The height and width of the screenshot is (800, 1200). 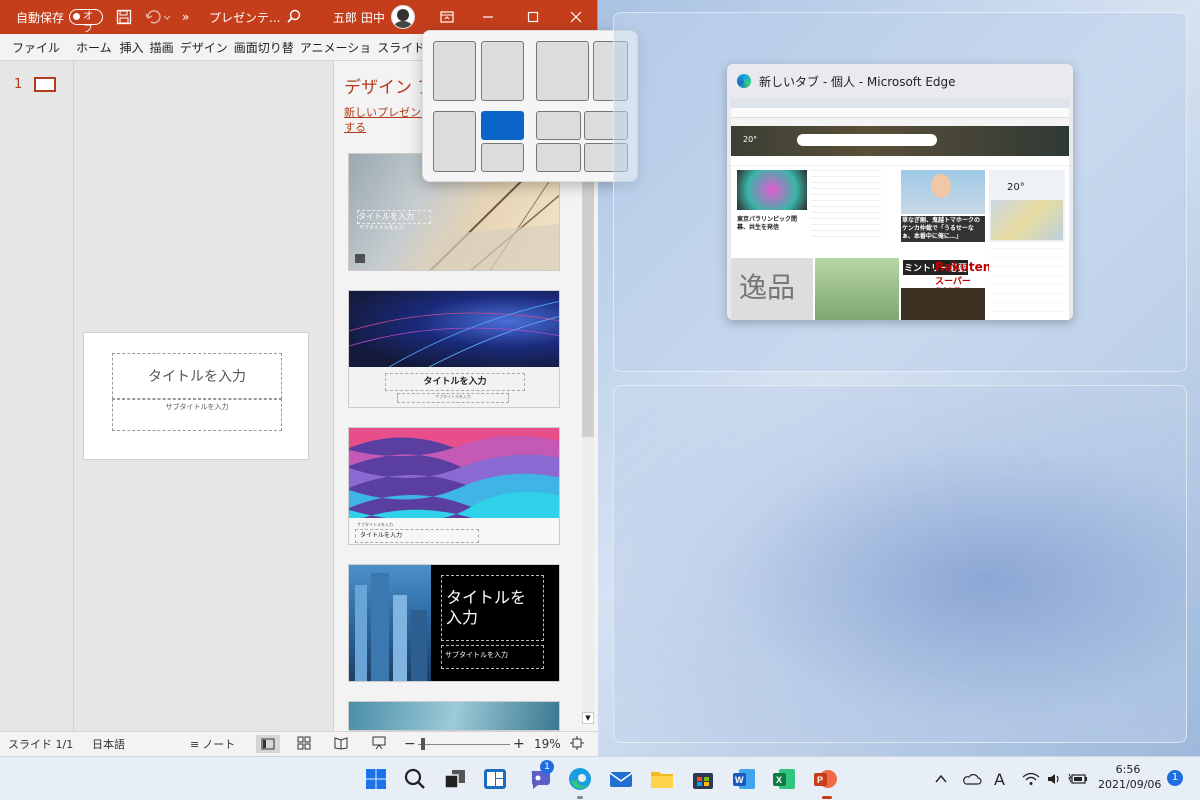 What do you see at coordinates (827, 797) in the screenshot?
I see `powerpoint-running-indicator` at bounding box center [827, 797].